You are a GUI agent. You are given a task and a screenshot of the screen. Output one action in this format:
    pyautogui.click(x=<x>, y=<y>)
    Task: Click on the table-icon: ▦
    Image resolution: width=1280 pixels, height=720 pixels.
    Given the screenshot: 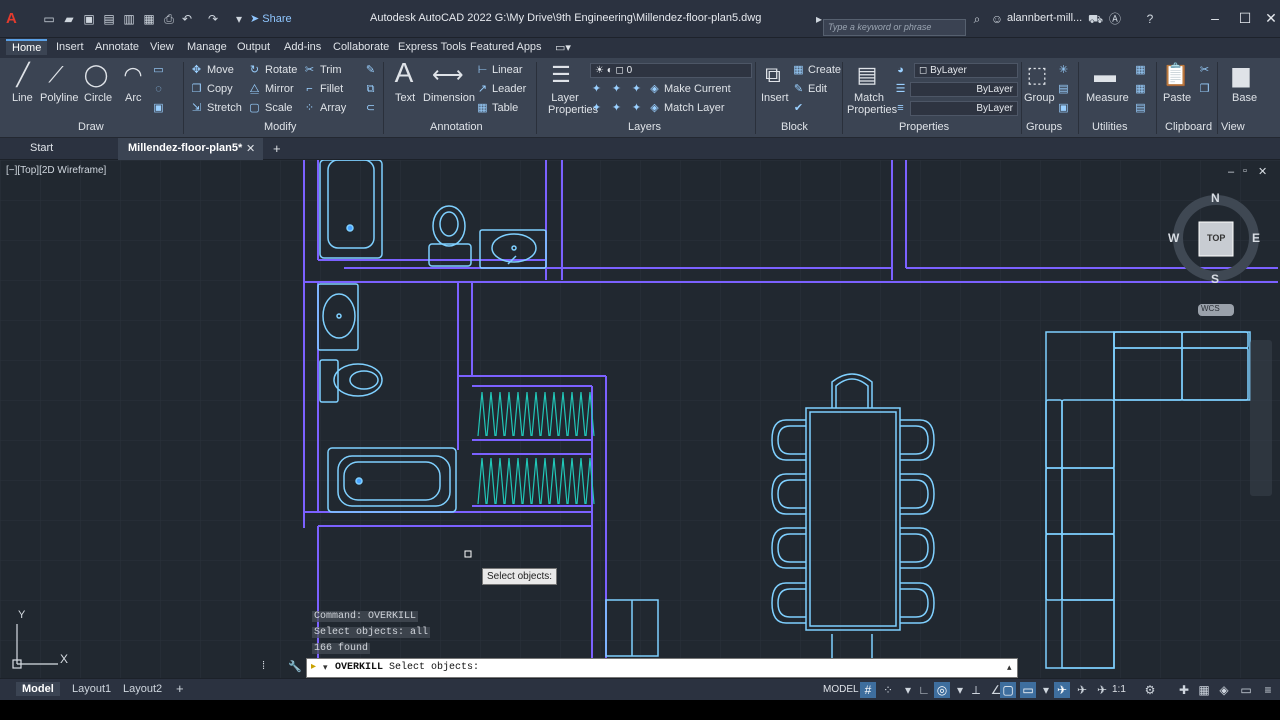 What is the action you would take?
    pyautogui.click(x=482, y=108)
    